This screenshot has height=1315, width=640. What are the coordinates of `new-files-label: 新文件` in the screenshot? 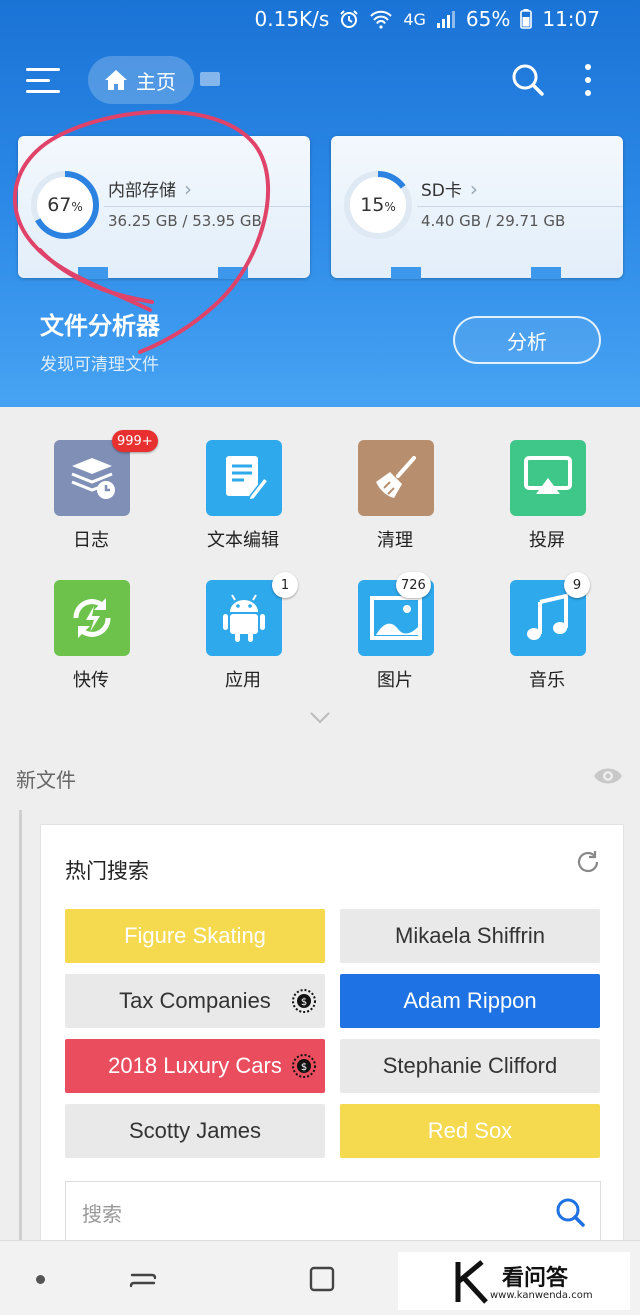 It's located at (46, 780).